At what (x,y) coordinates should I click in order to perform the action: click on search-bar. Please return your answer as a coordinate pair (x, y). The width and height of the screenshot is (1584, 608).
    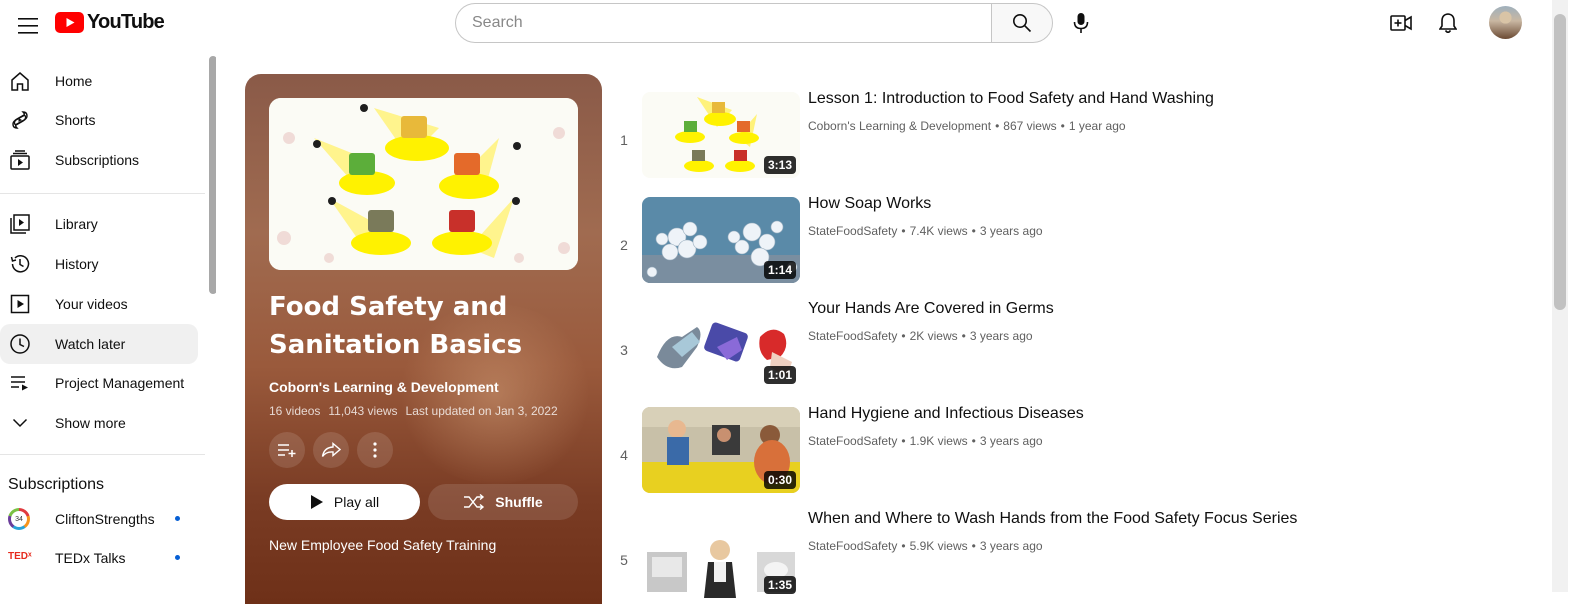
    Looking at the image, I should click on (754, 23).